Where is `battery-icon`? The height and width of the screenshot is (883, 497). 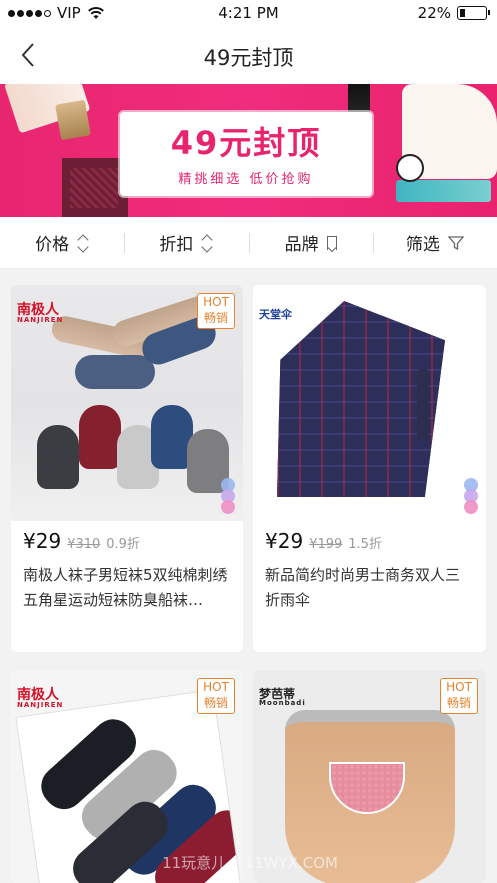
battery-icon is located at coordinates (473, 13).